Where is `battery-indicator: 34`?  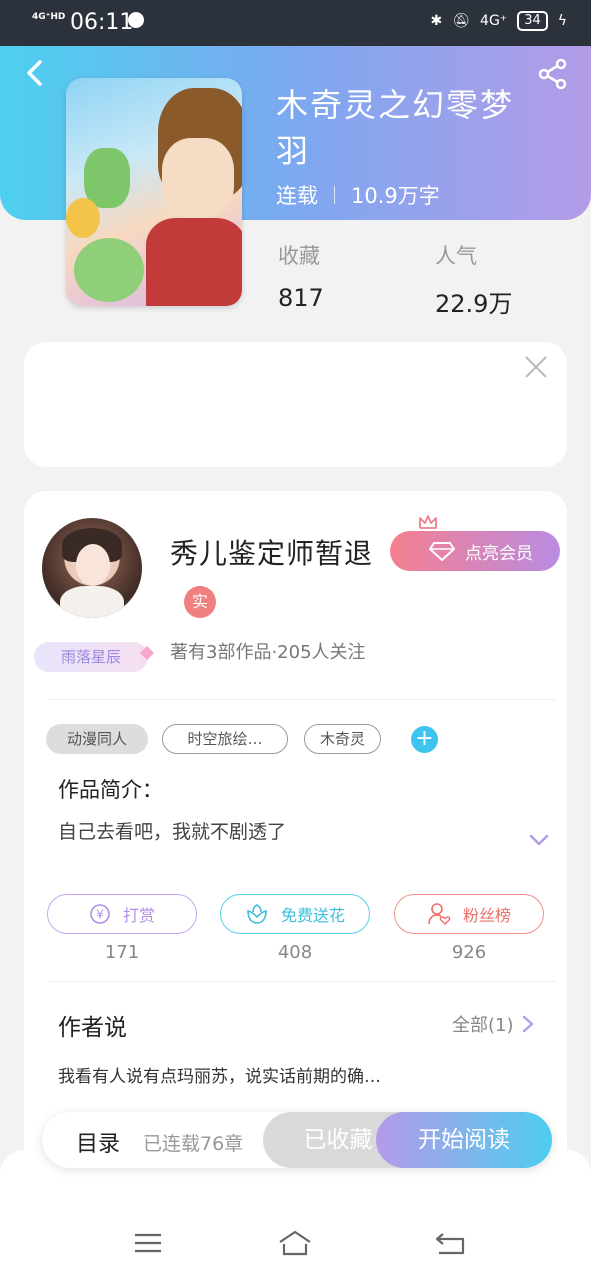 battery-indicator: 34 is located at coordinates (532, 21).